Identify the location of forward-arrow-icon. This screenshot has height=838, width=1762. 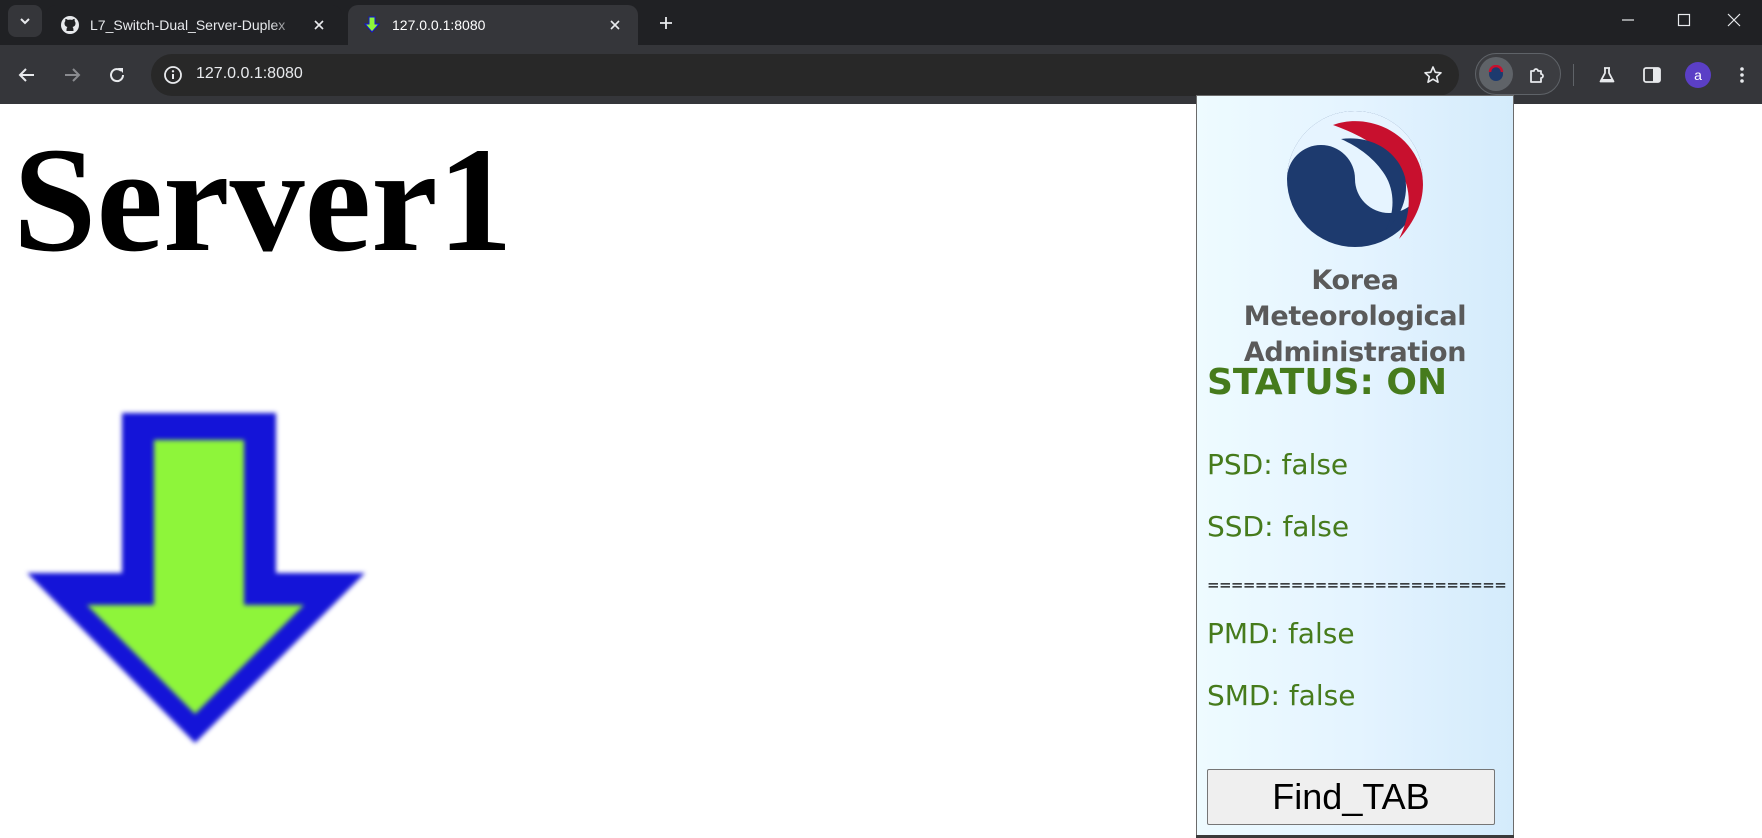
(73, 75).